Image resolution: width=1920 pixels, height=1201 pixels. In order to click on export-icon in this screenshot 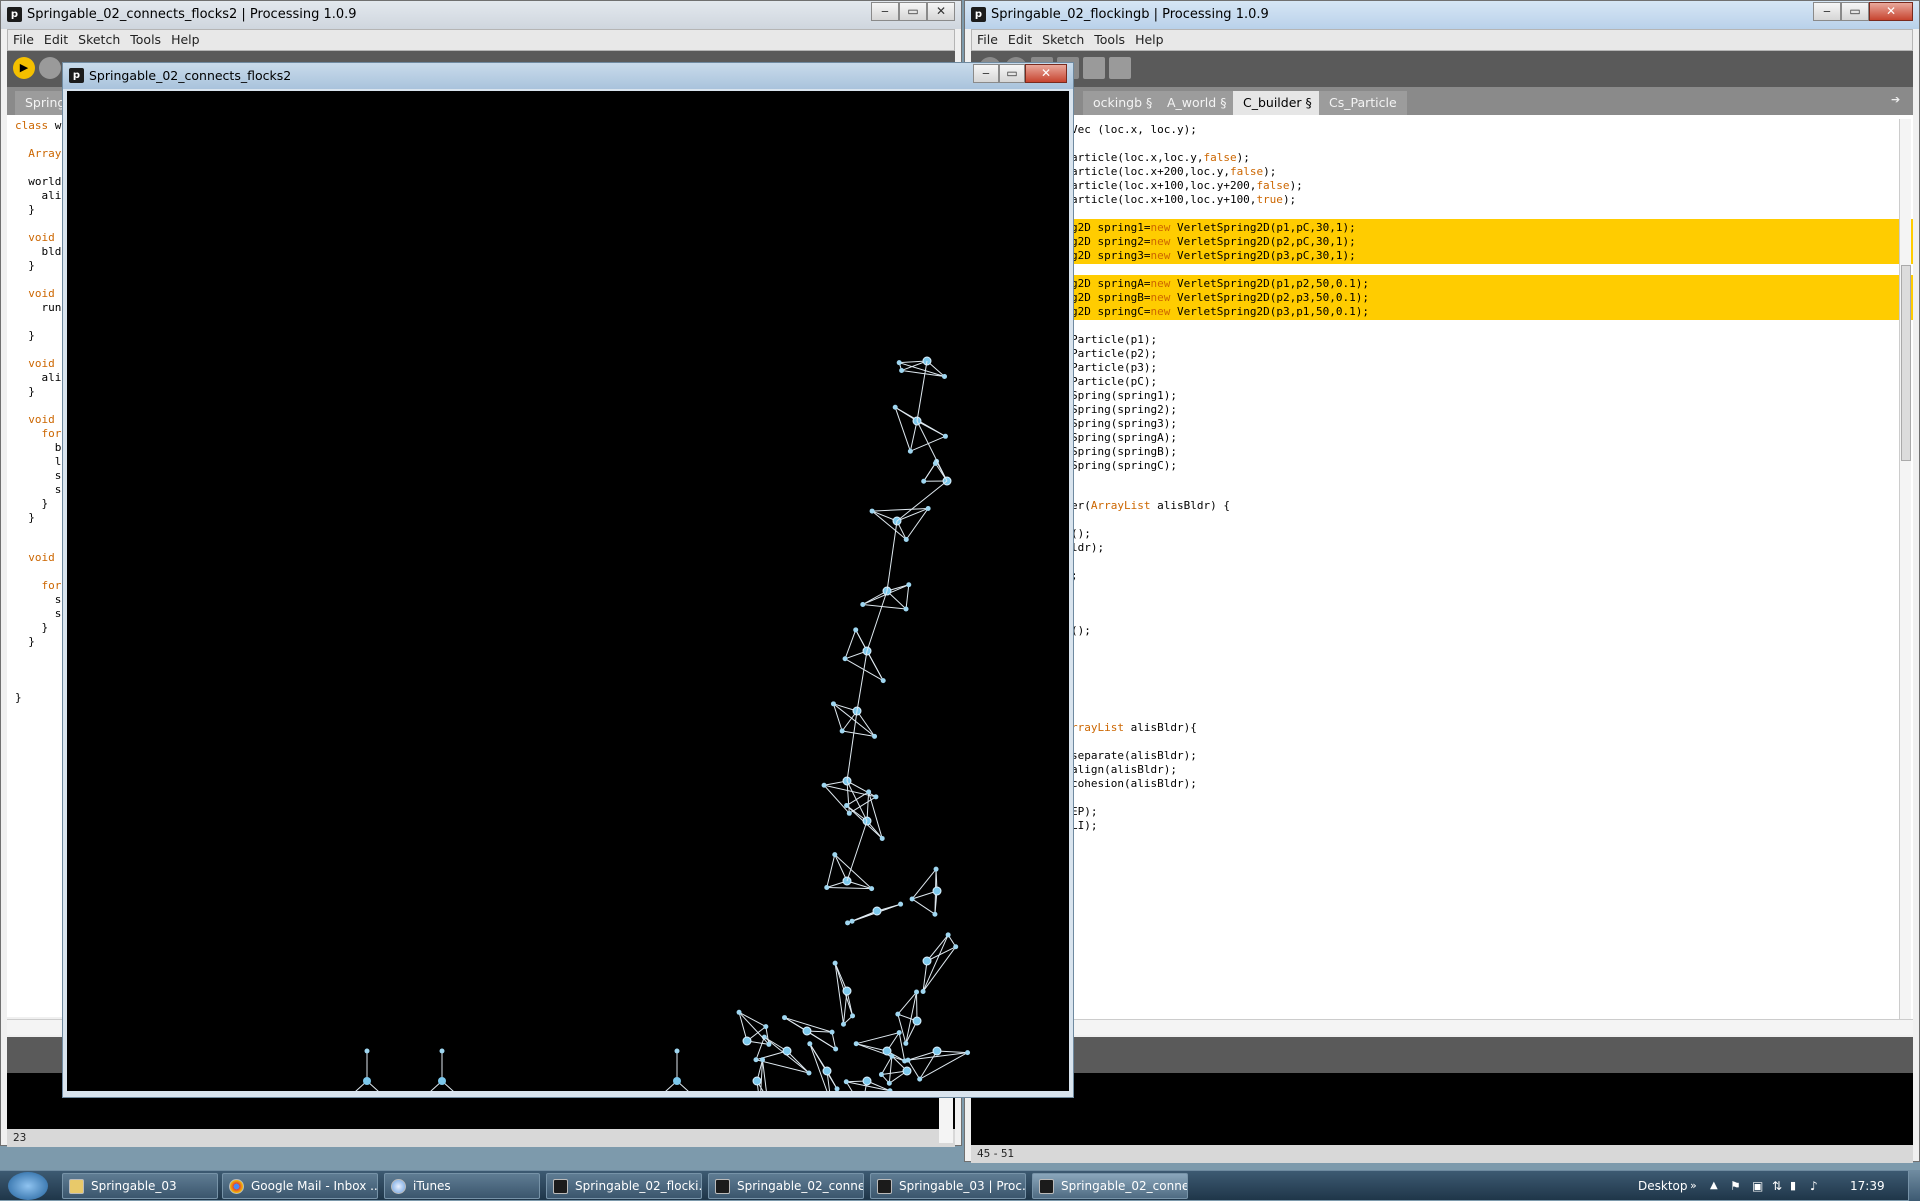, I will do `click(1120, 68)`.